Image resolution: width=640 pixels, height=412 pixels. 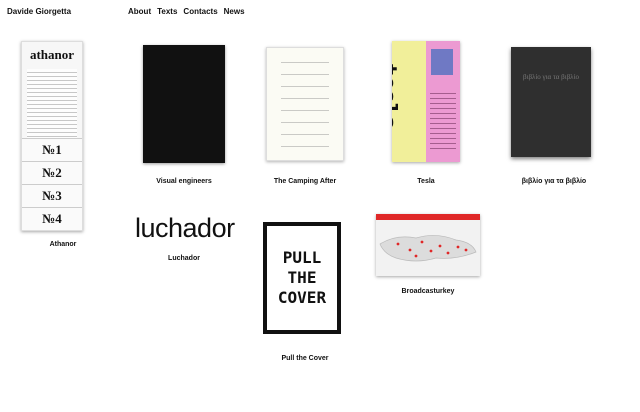 What do you see at coordinates (185, 230) in the screenshot?
I see `luchador-logo: luchador` at bounding box center [185, 230].